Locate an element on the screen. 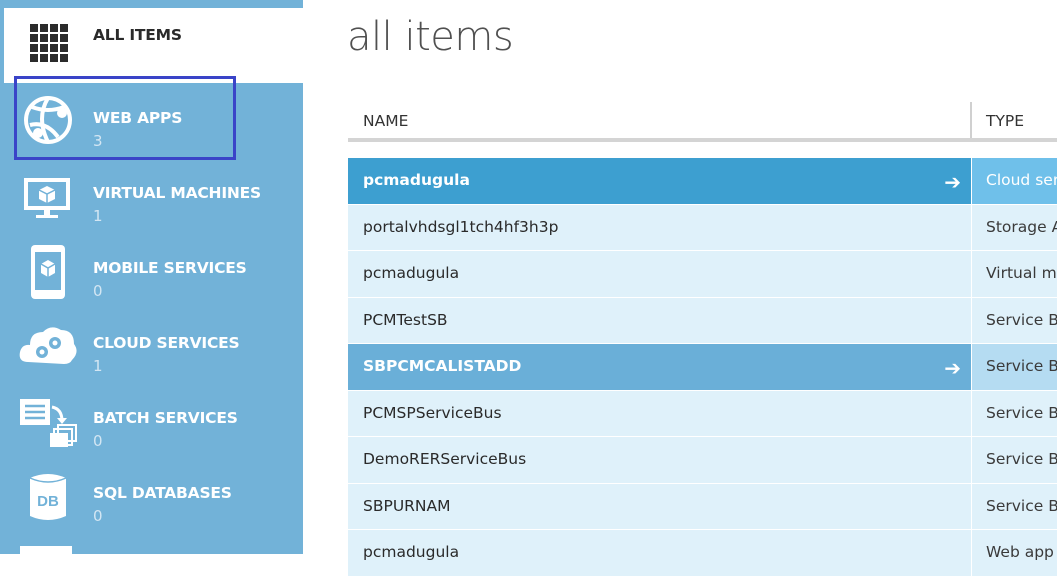 The width and height of the screenshot is (1057, 577). table-row: DemoRERServiceBus Service Bu is located at coordinates (702, 460).